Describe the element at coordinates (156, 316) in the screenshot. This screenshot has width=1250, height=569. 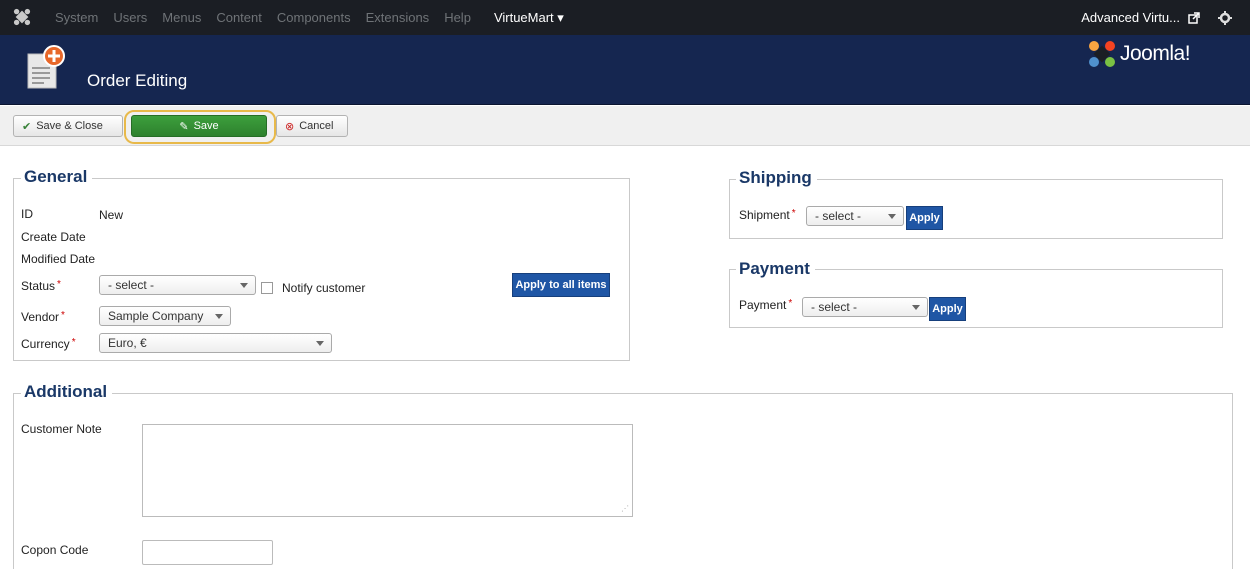
I see `vendor-select-value: Sample Company` at that location.